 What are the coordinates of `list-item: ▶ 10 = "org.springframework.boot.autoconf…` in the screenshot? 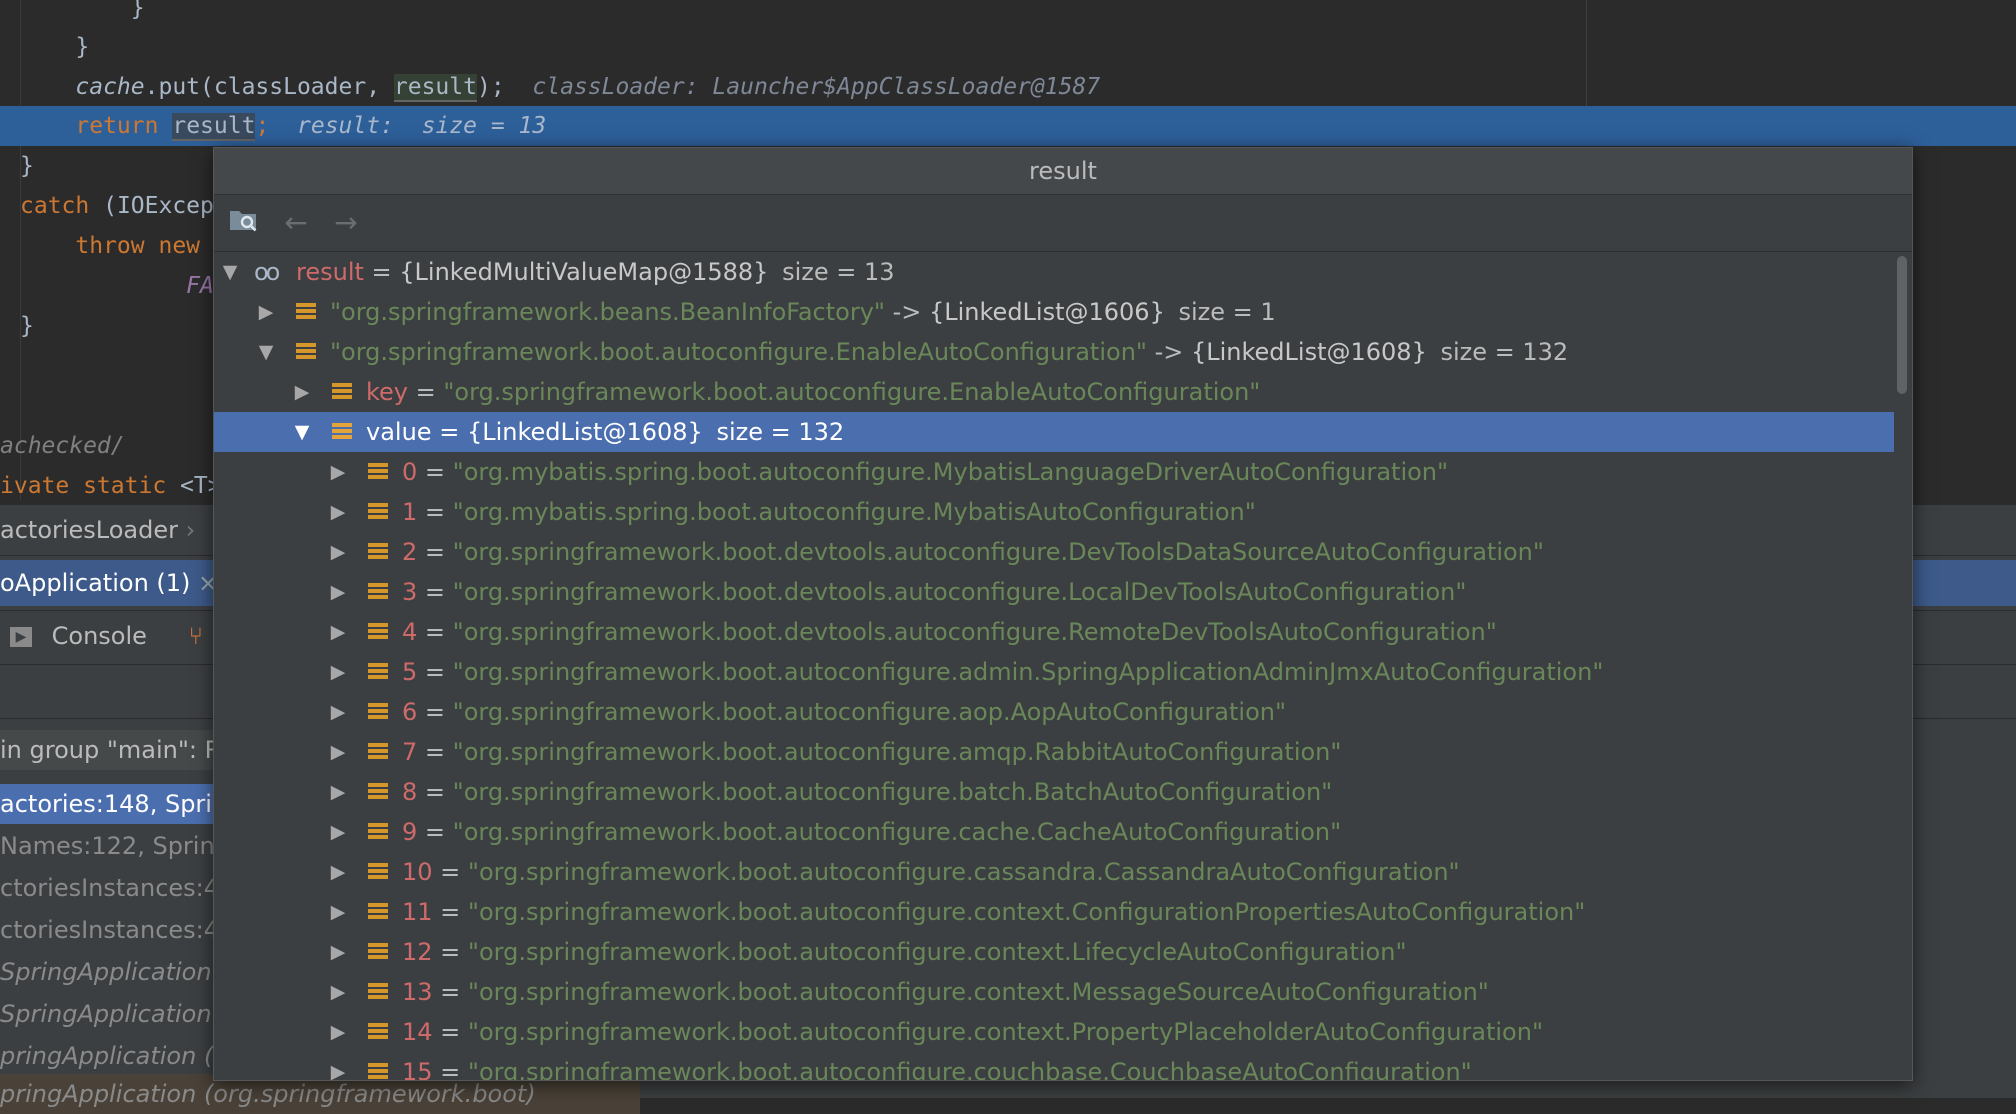 It's located at (1054, 872).